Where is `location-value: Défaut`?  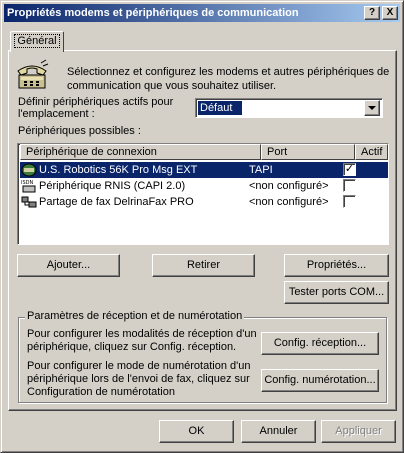
location-value: Défaut is located at coordinates (220, 108).